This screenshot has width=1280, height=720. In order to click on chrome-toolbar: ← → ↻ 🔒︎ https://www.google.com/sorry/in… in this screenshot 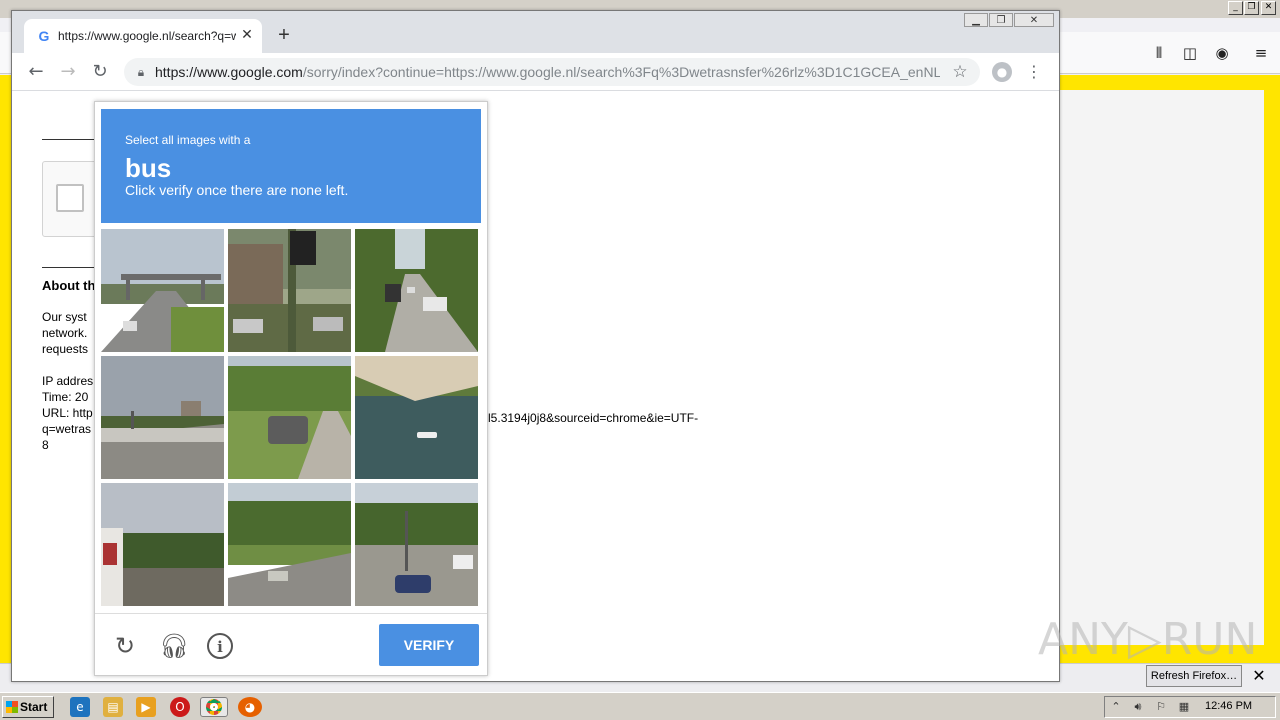, I will do `click(535, 72)`.